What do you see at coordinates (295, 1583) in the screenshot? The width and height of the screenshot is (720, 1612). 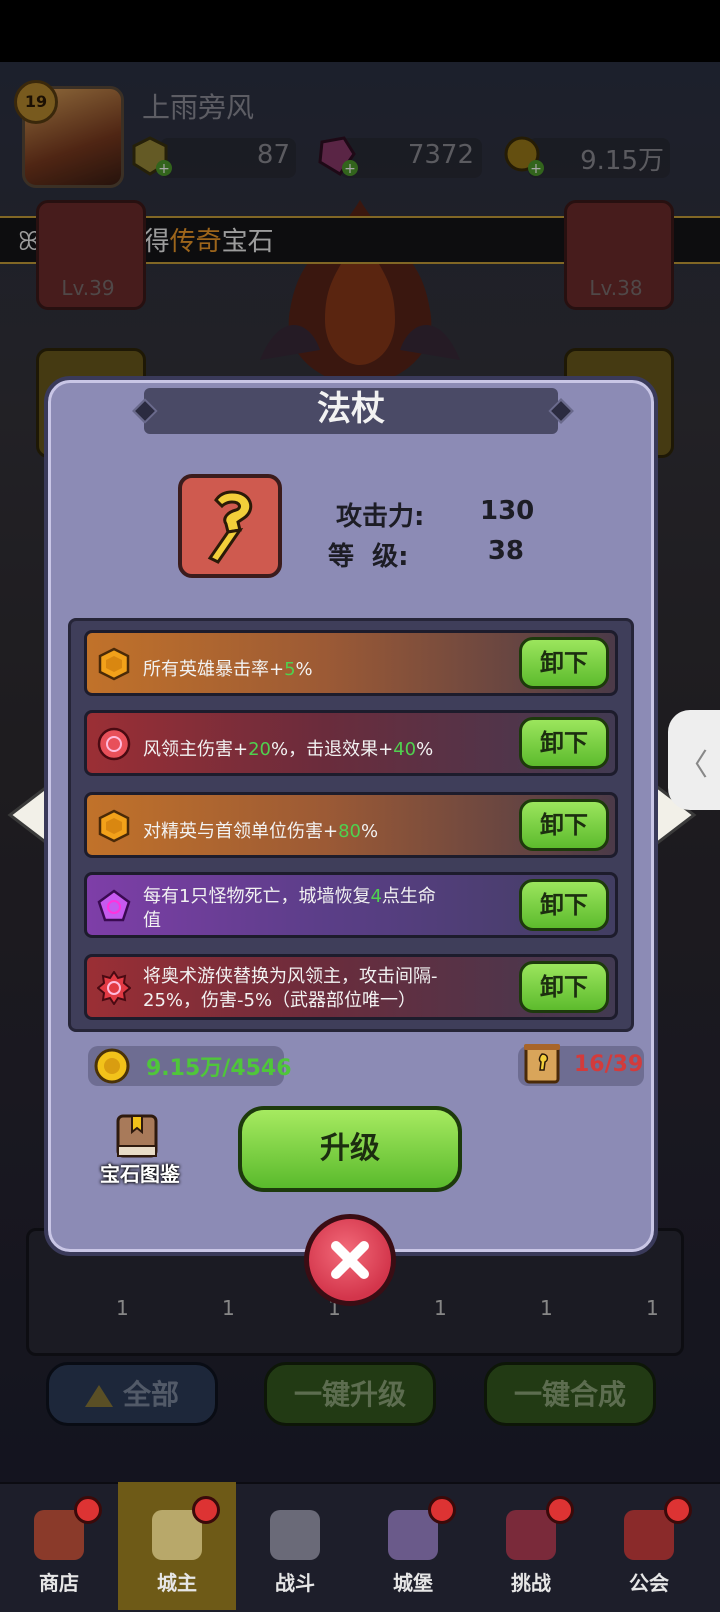 I see `nav-tab-battle-label: 战斗` at bounding box center [295, 1583].